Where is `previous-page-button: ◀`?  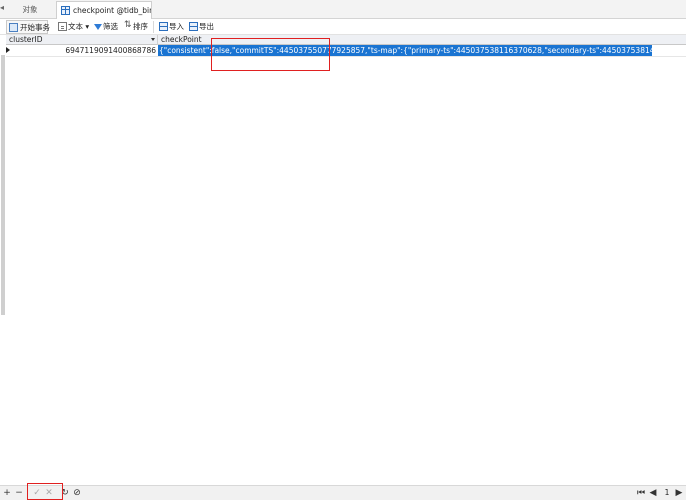 previous-page-button: ◀ is located at coordinates (653, 493).